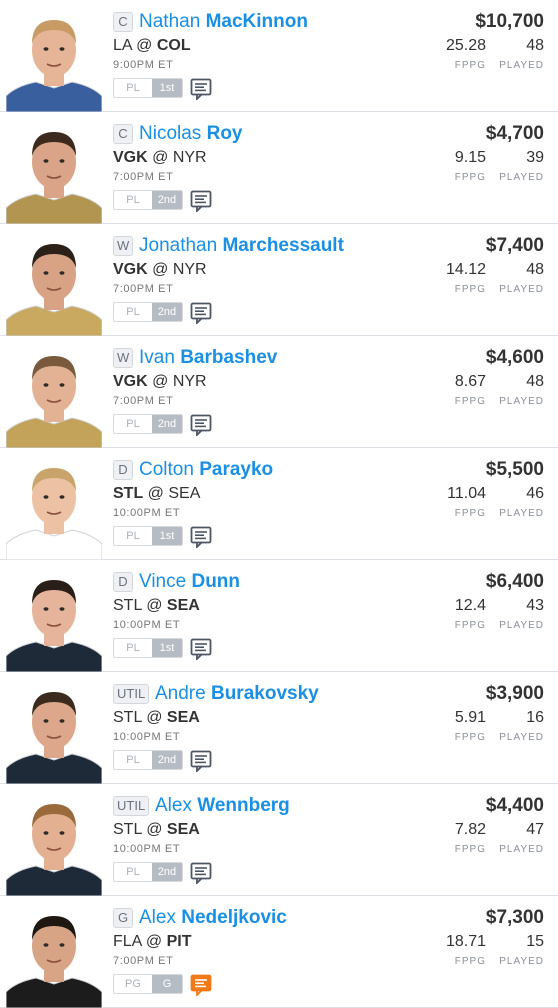 The height and width of the screenshot is (1008, 558). What do you see at coordinates (216, 581) in the screenshot?
I see `player-last-name: Dunn` at bounding box center [216, 581].